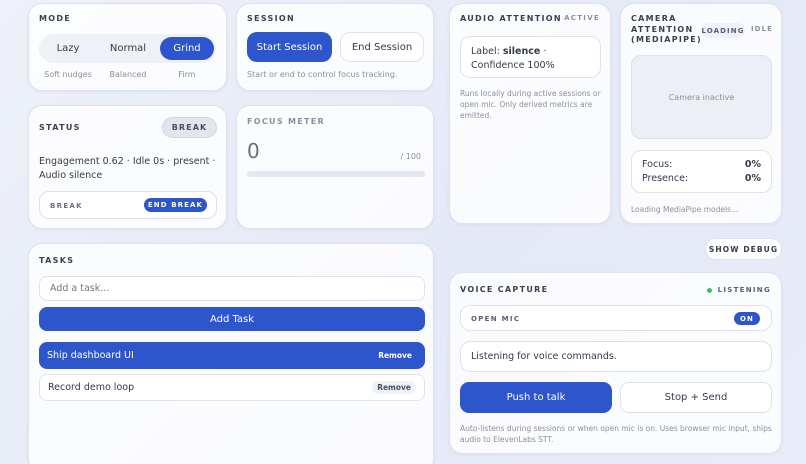 This screenshot has height=464, width=806. I want to click on focus-meter-card: FOCUS METER 0 / 100, so click(335, 167).